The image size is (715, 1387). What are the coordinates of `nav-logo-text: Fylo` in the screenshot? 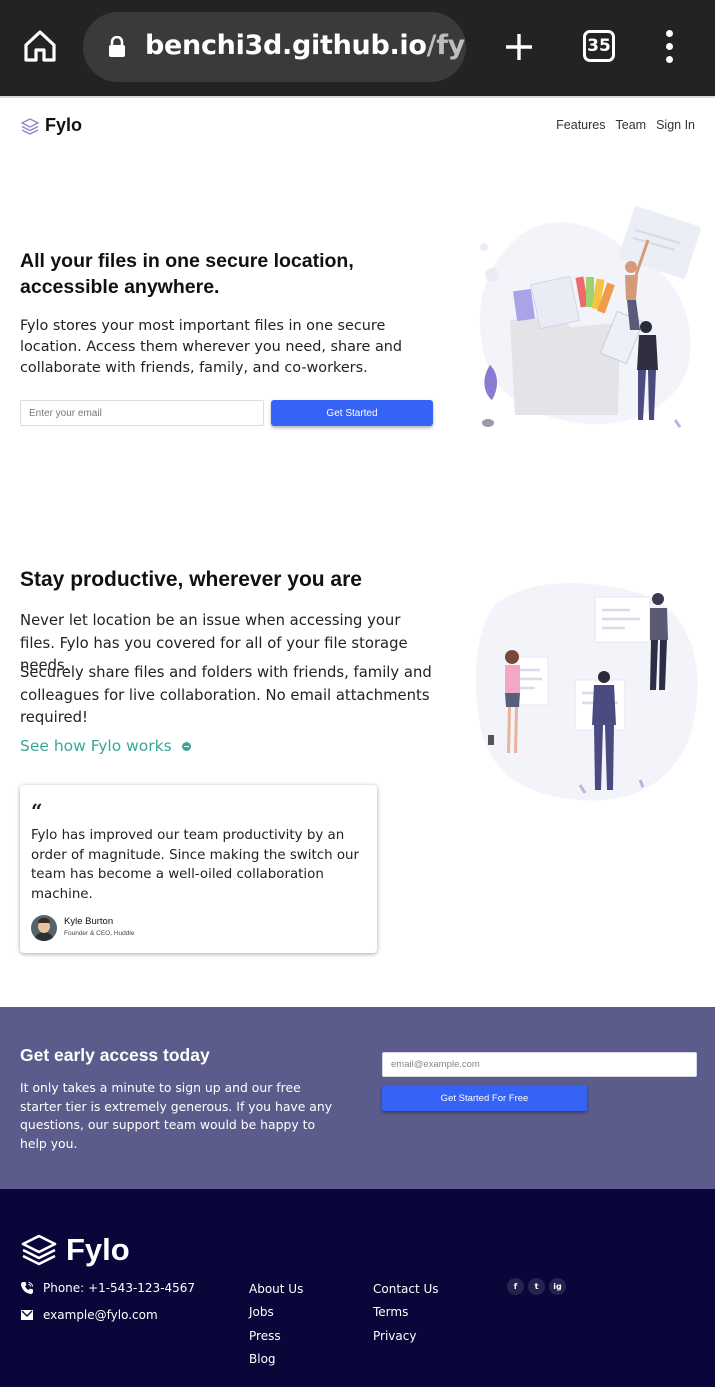 It's located at (64, 125).